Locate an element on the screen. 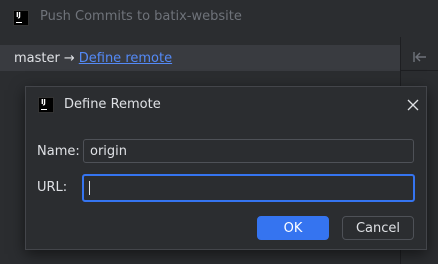 Image resolution: width=438 pixels, height=264 pixels. toolbar-divider is located at coordinates (419, 70).